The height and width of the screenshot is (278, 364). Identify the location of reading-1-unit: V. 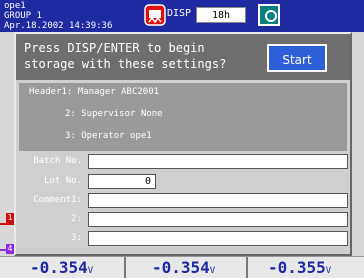
(90, 271).